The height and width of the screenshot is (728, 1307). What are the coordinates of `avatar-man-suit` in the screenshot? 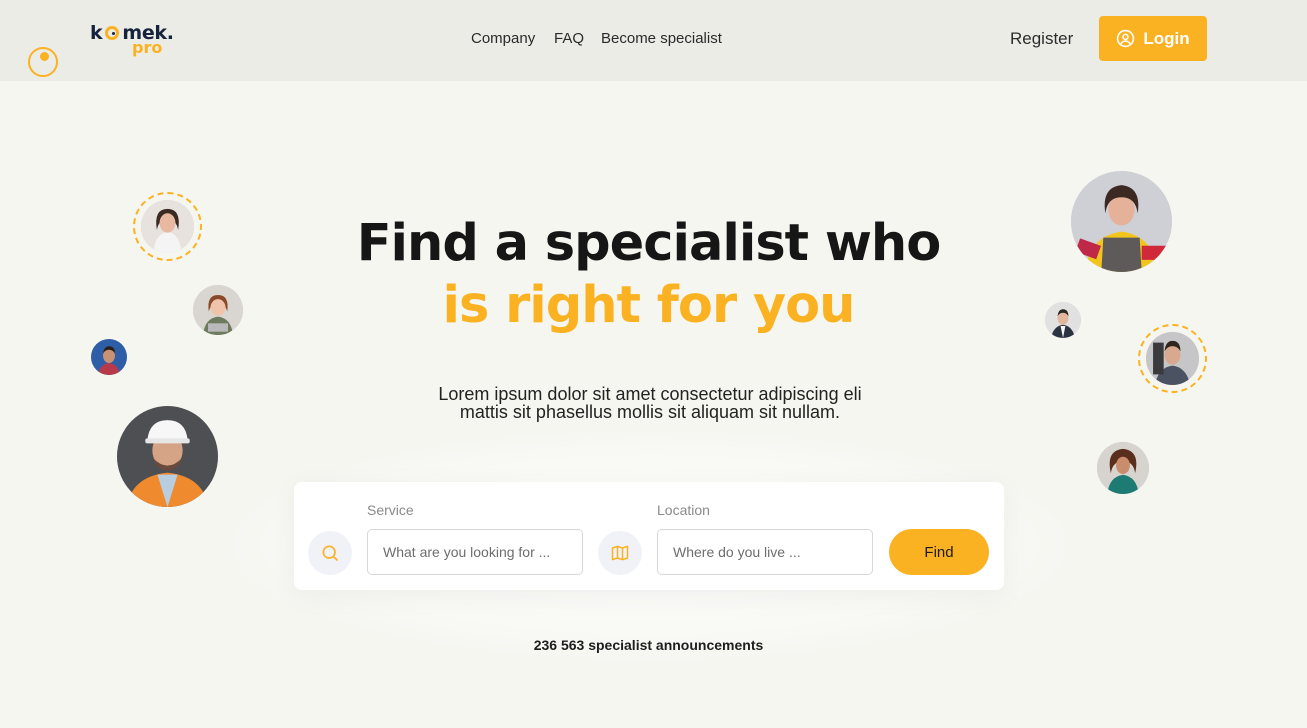 It's located at (1063, 320).